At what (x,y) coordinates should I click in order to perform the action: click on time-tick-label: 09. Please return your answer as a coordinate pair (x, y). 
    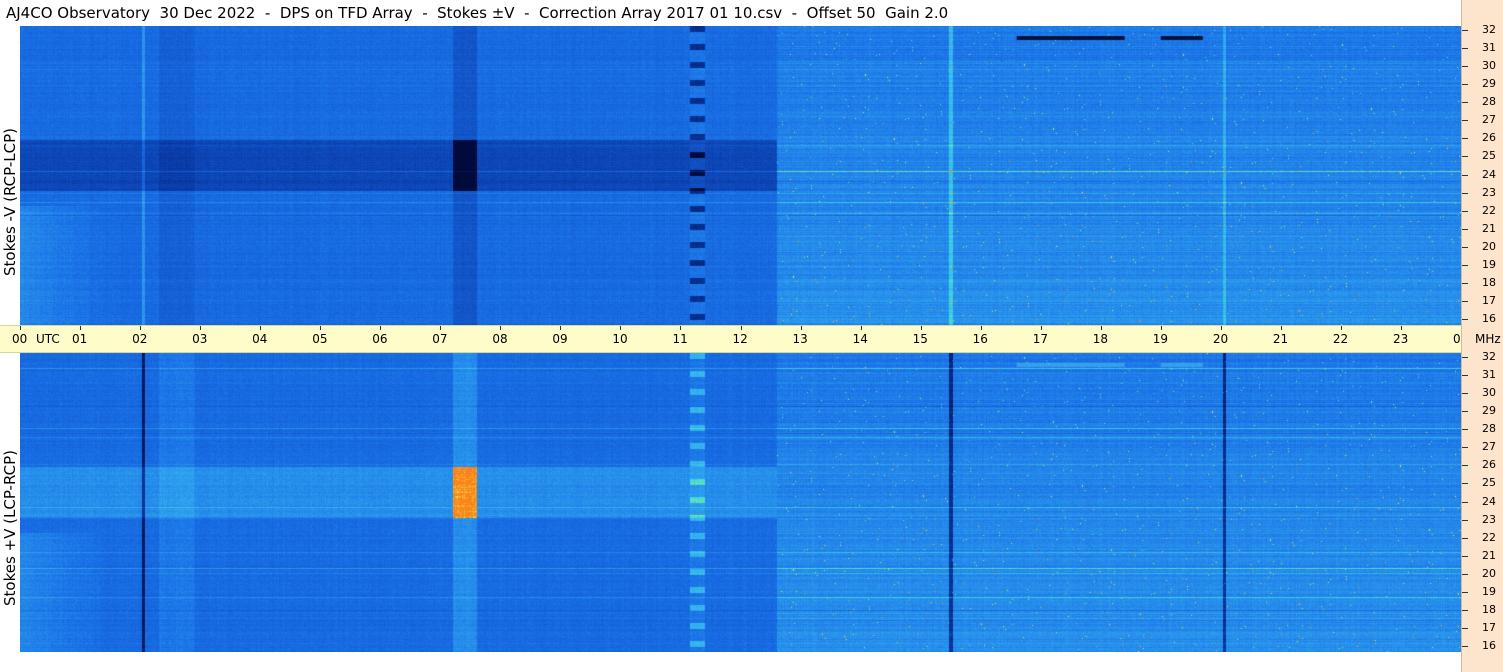
    Looking at the image, I should click on (560, 339).